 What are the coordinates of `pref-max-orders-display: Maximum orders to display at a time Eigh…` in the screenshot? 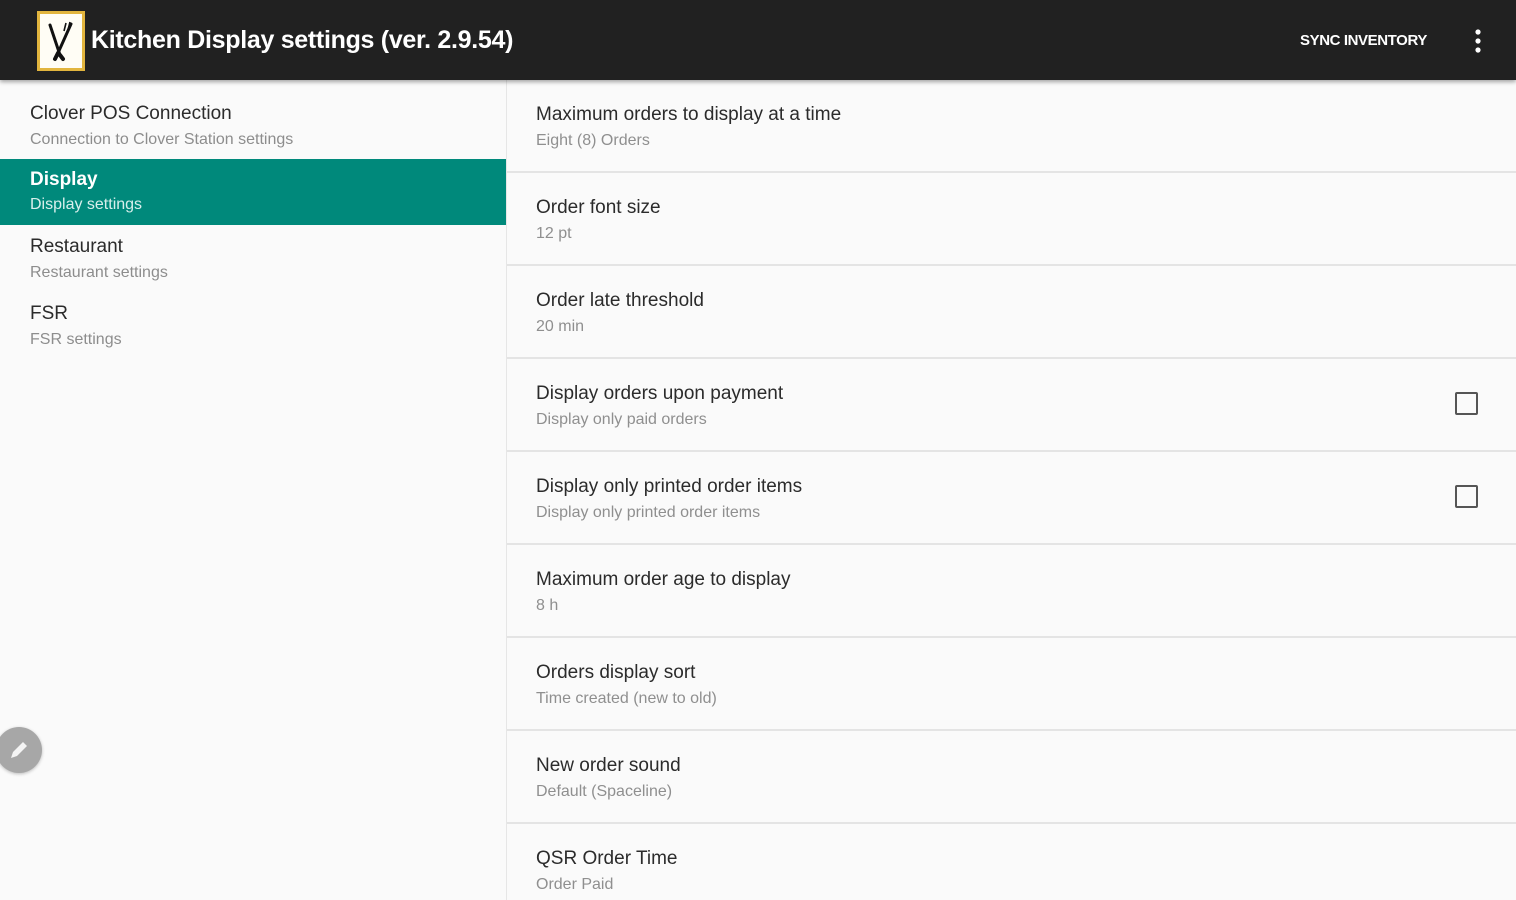 It's located at (1011, 126).